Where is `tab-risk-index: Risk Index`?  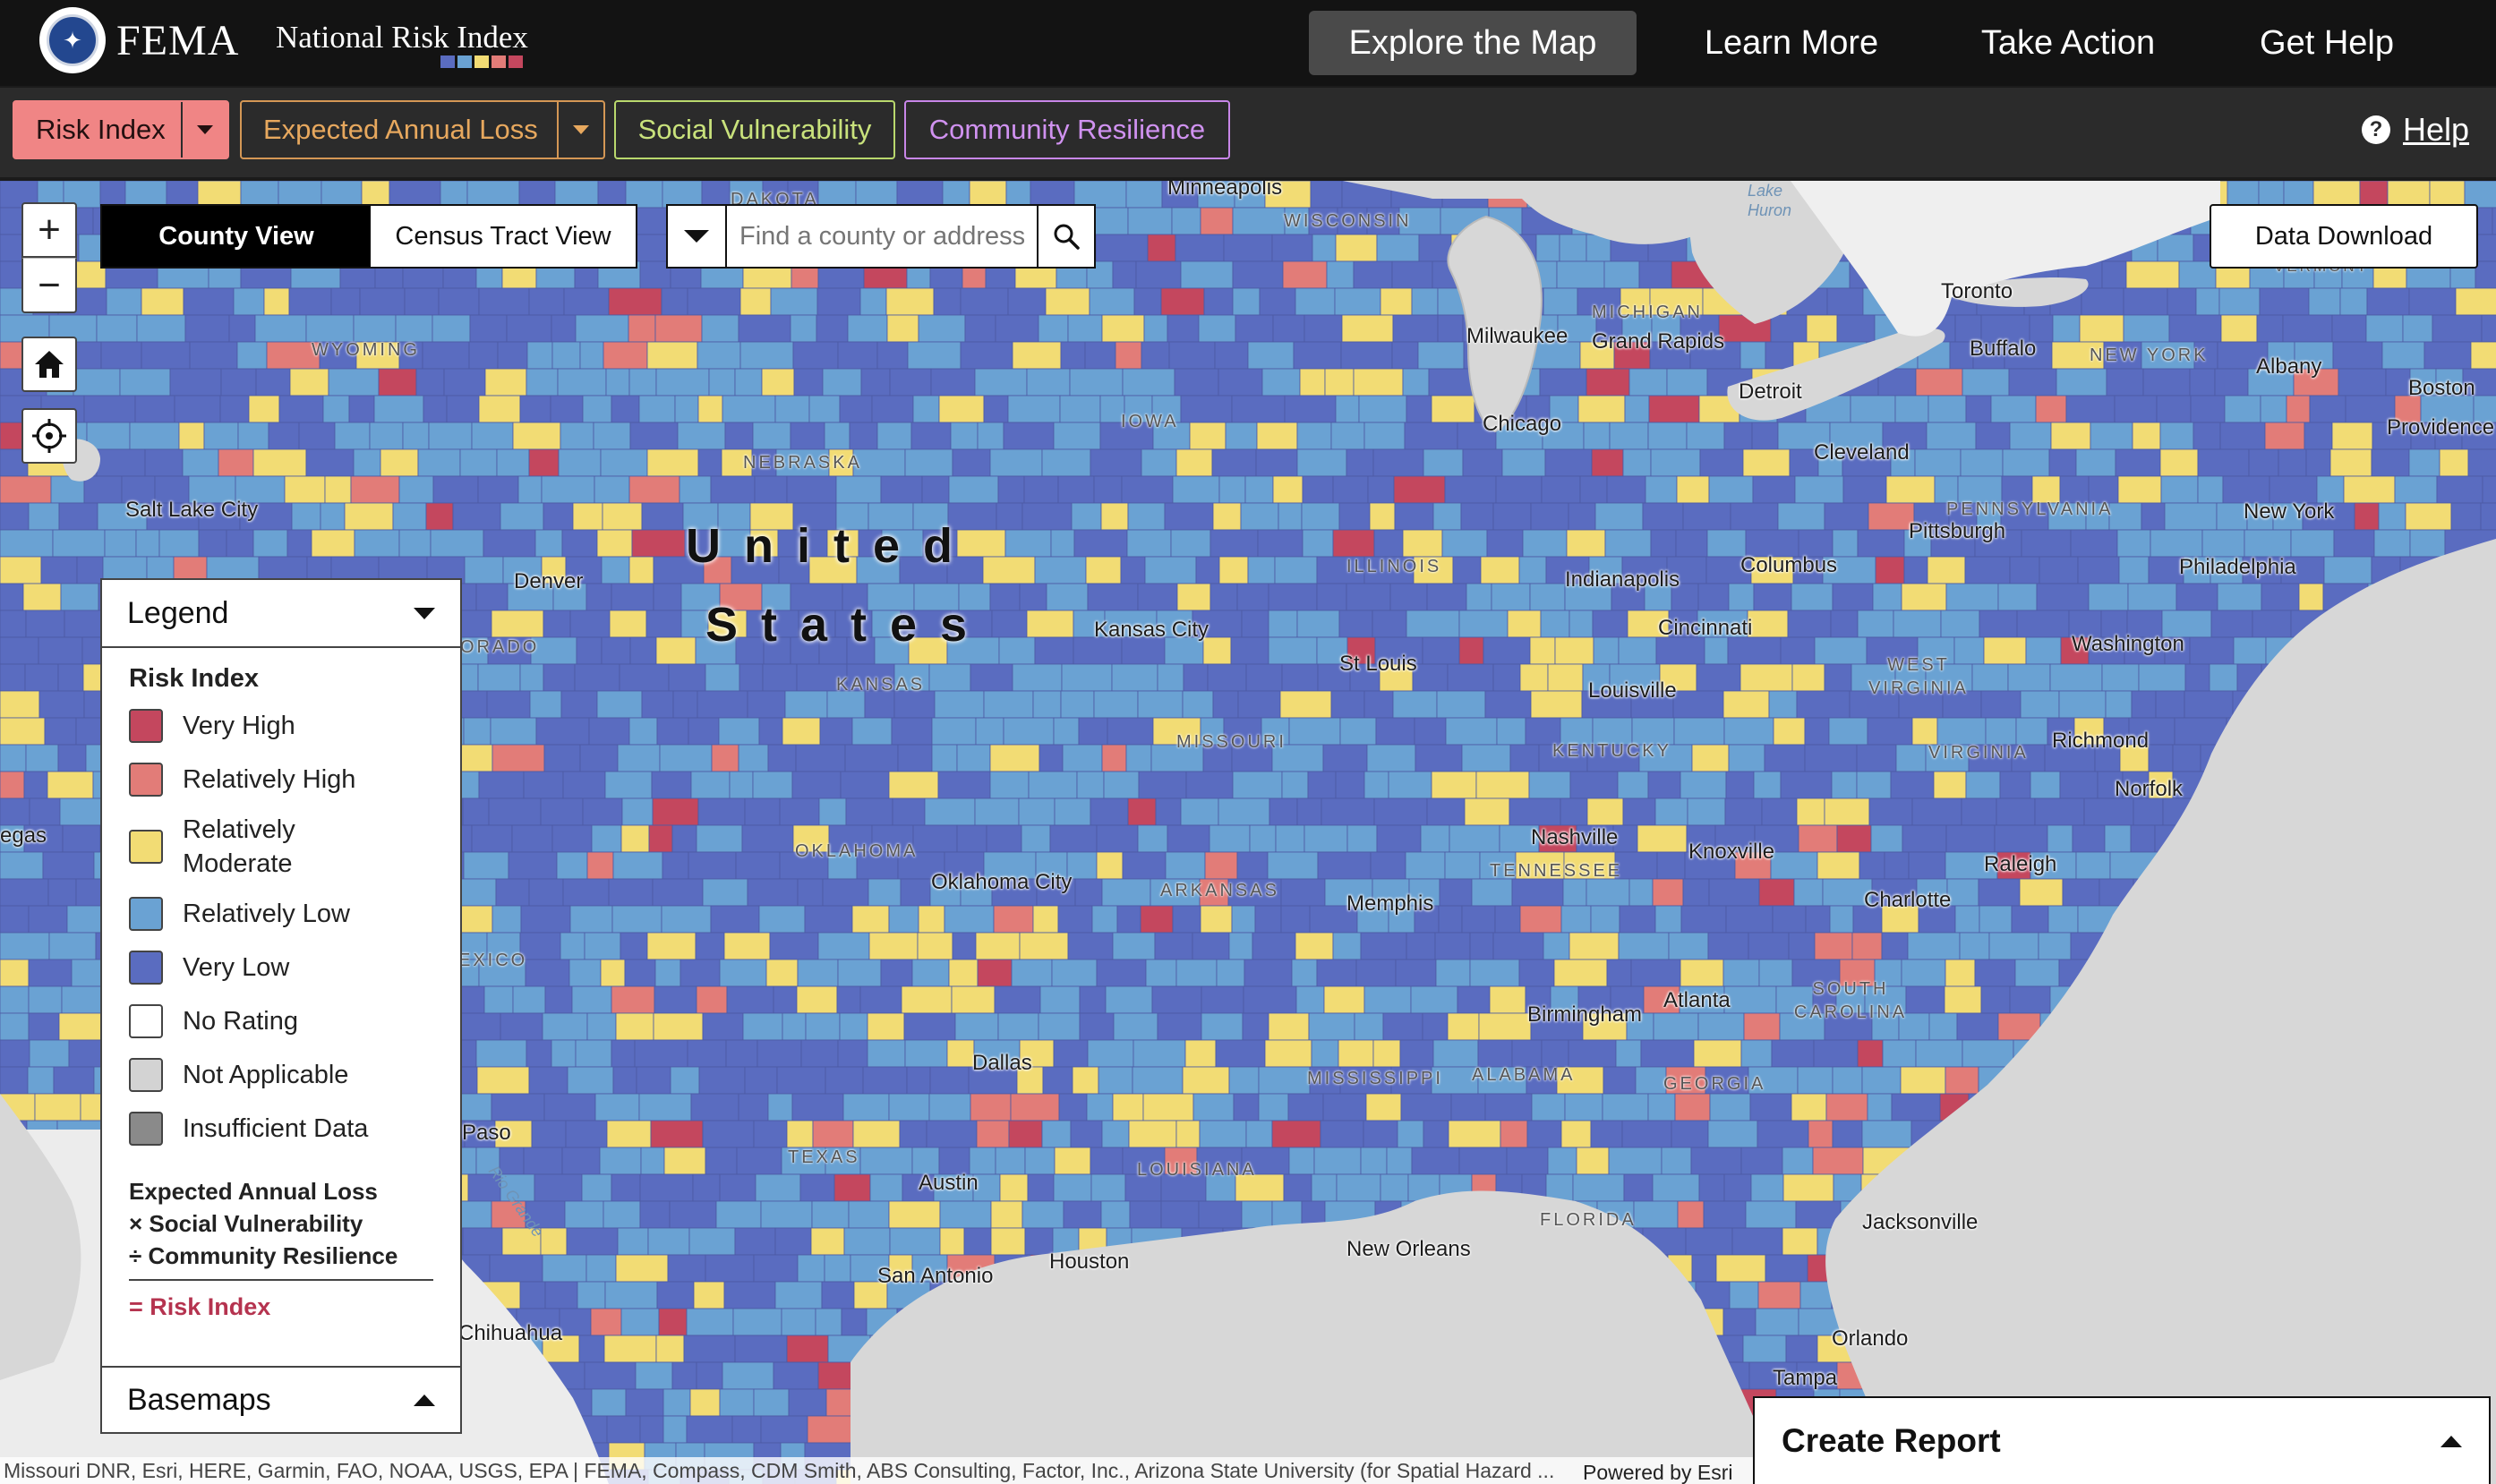
tab-risk-index: Risk Index is located at coordinates (121, 129).